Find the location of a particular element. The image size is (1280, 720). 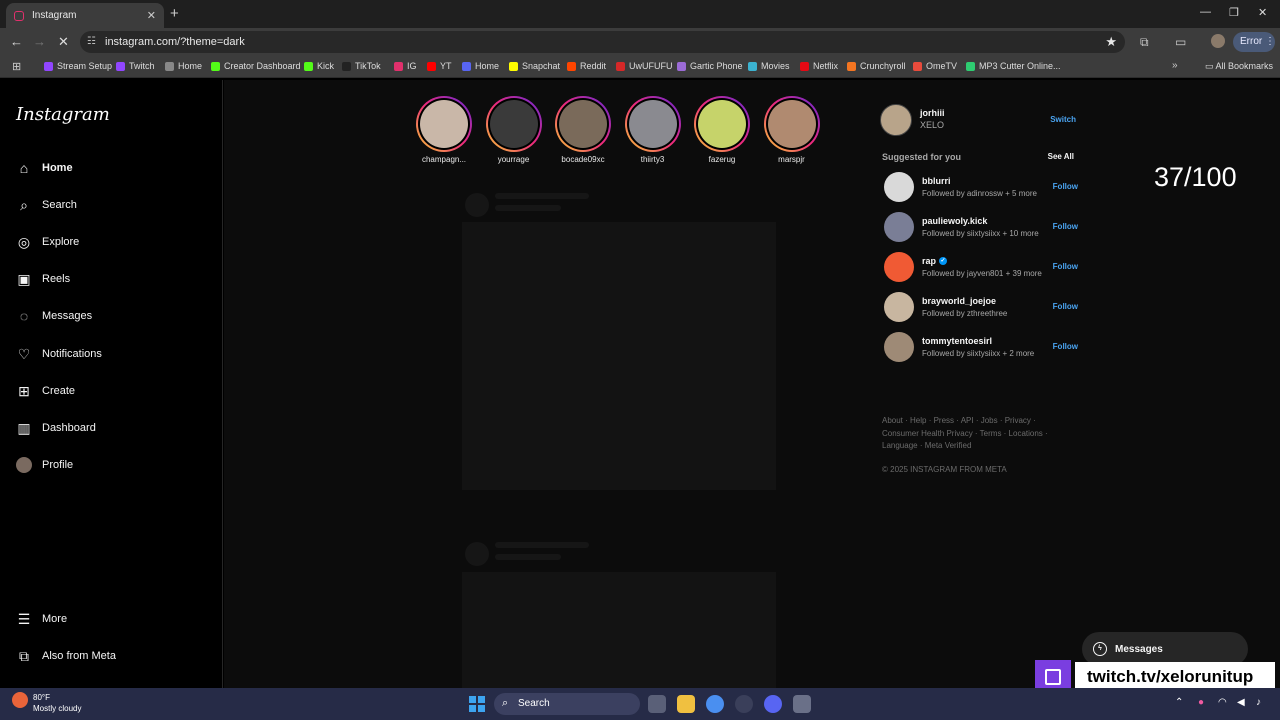

home-icon: ⌂ is located at coordinates (24, 168).